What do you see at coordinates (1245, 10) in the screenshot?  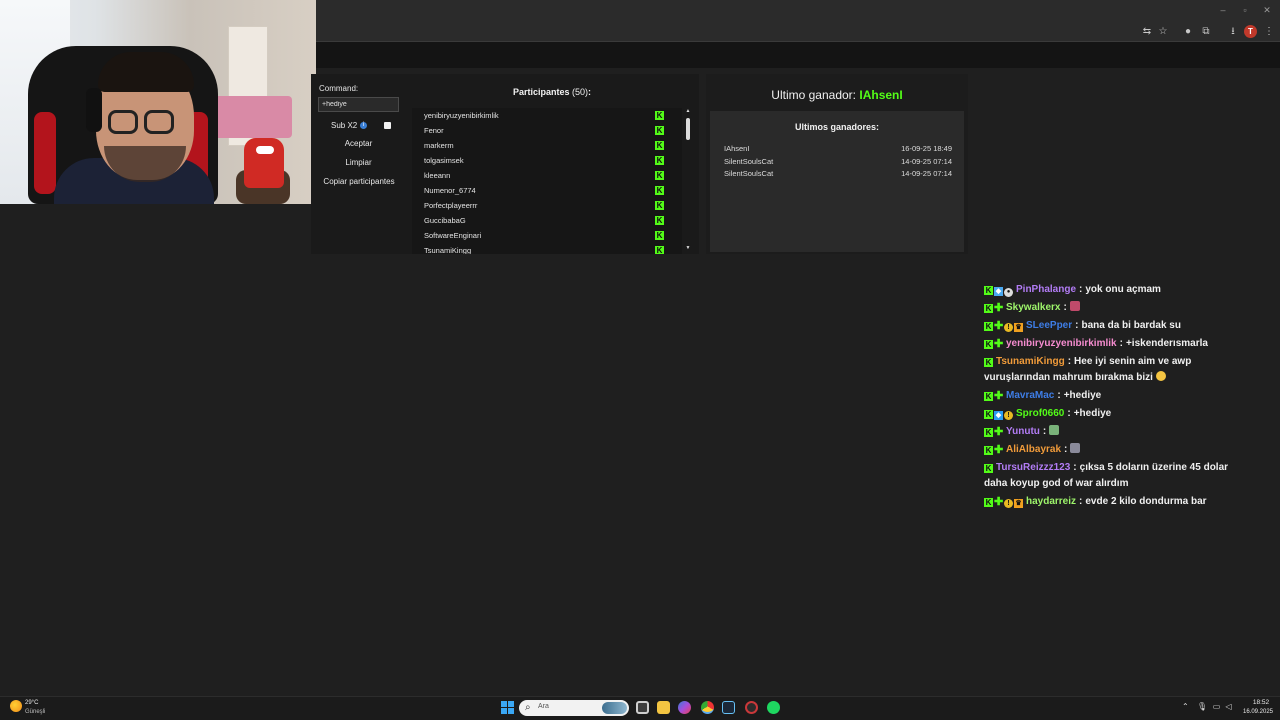 I see `maximize-icon: ▫` at bounding box center [1245, 10].